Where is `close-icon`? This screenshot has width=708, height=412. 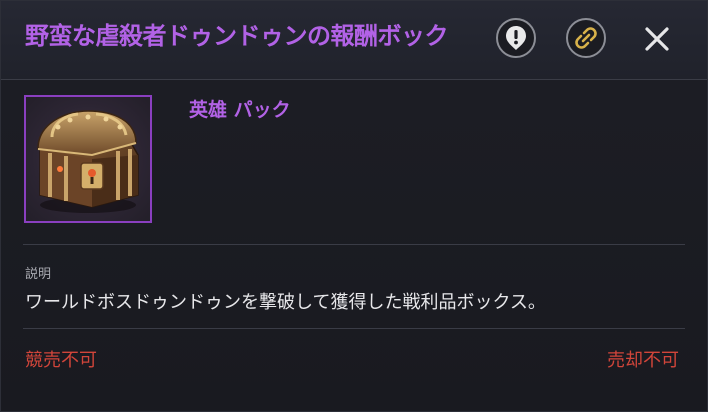 close-icon is located at coordinates (657, 39).